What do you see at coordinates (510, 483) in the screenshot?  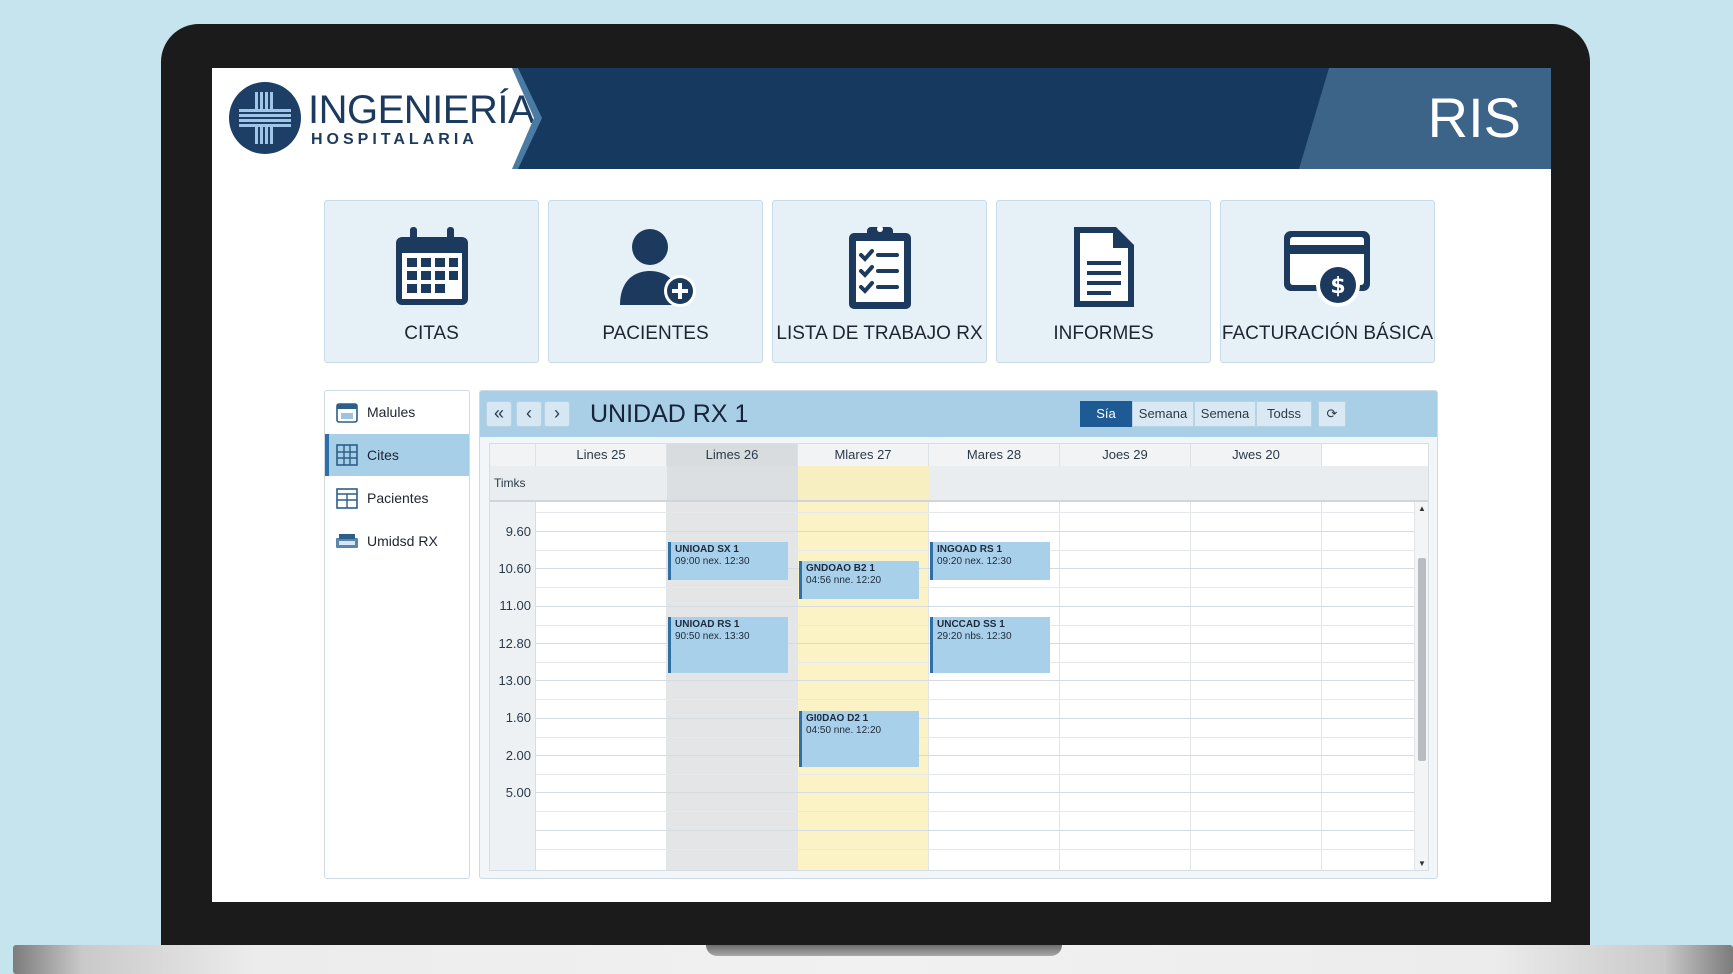 I see `time-column-header: Timks` at bounding box center [510, 483].